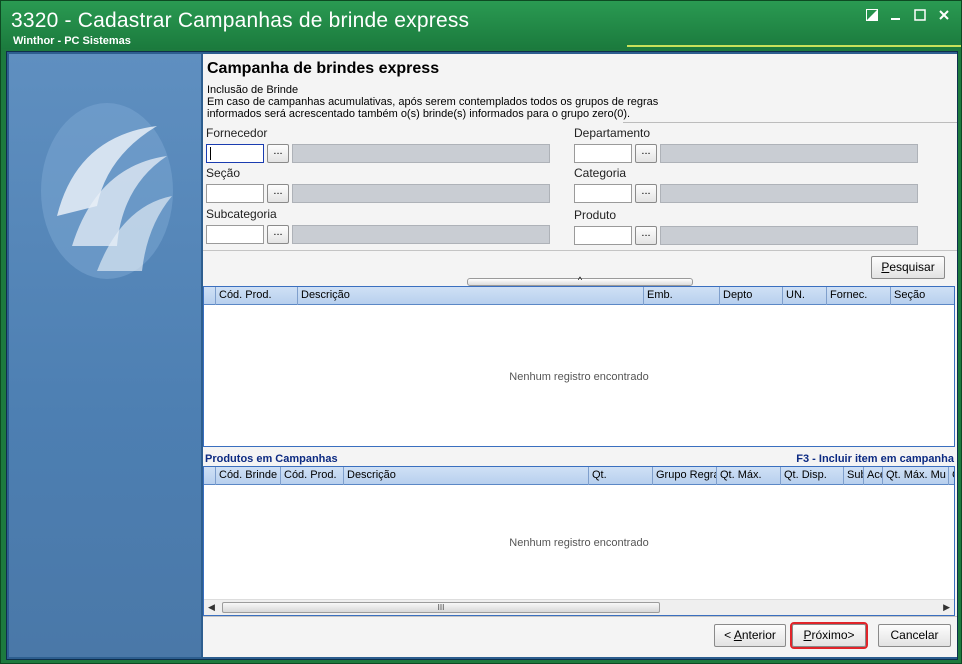  Describe the element at coordinates (811, 476) in the screenshot. I see `grid-column-header: Qt. Disp.` at that location.